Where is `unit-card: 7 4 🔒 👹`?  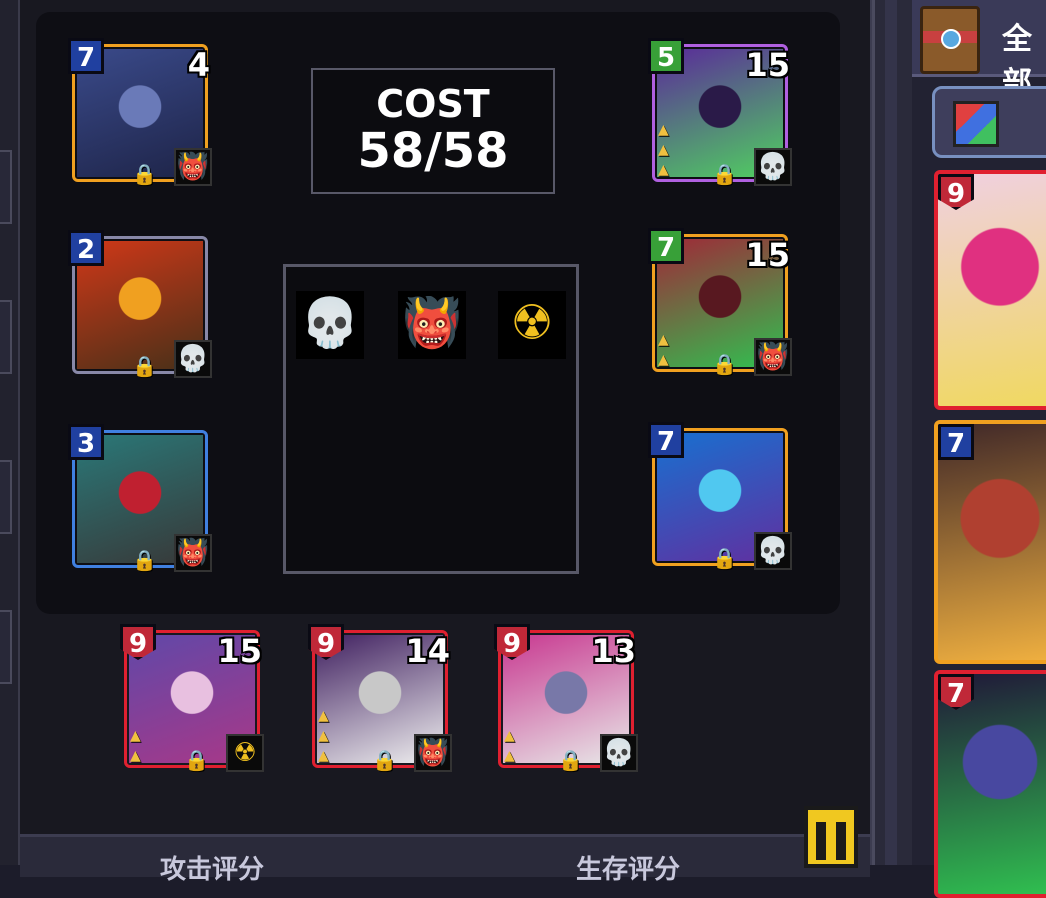
unit-card: 7 4 🔒 👹 is located at coordinates (141, 113).